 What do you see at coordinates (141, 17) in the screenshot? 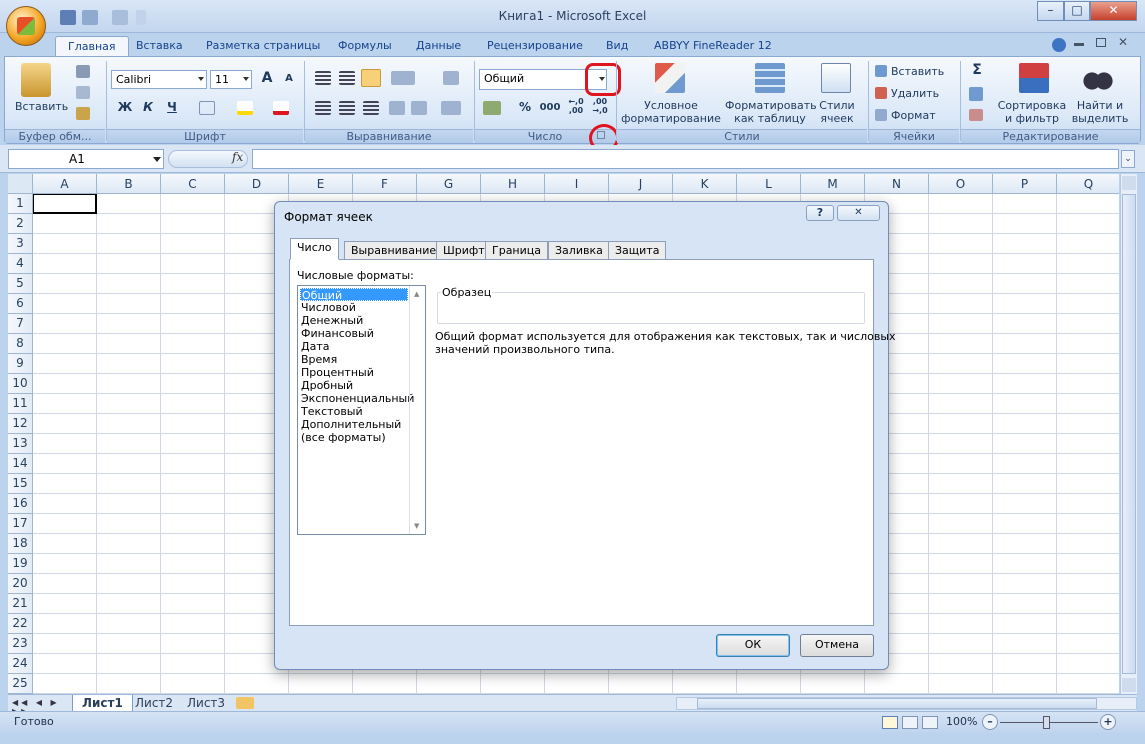
I see `customize-qat-icon` at bounding box center [141, 17].